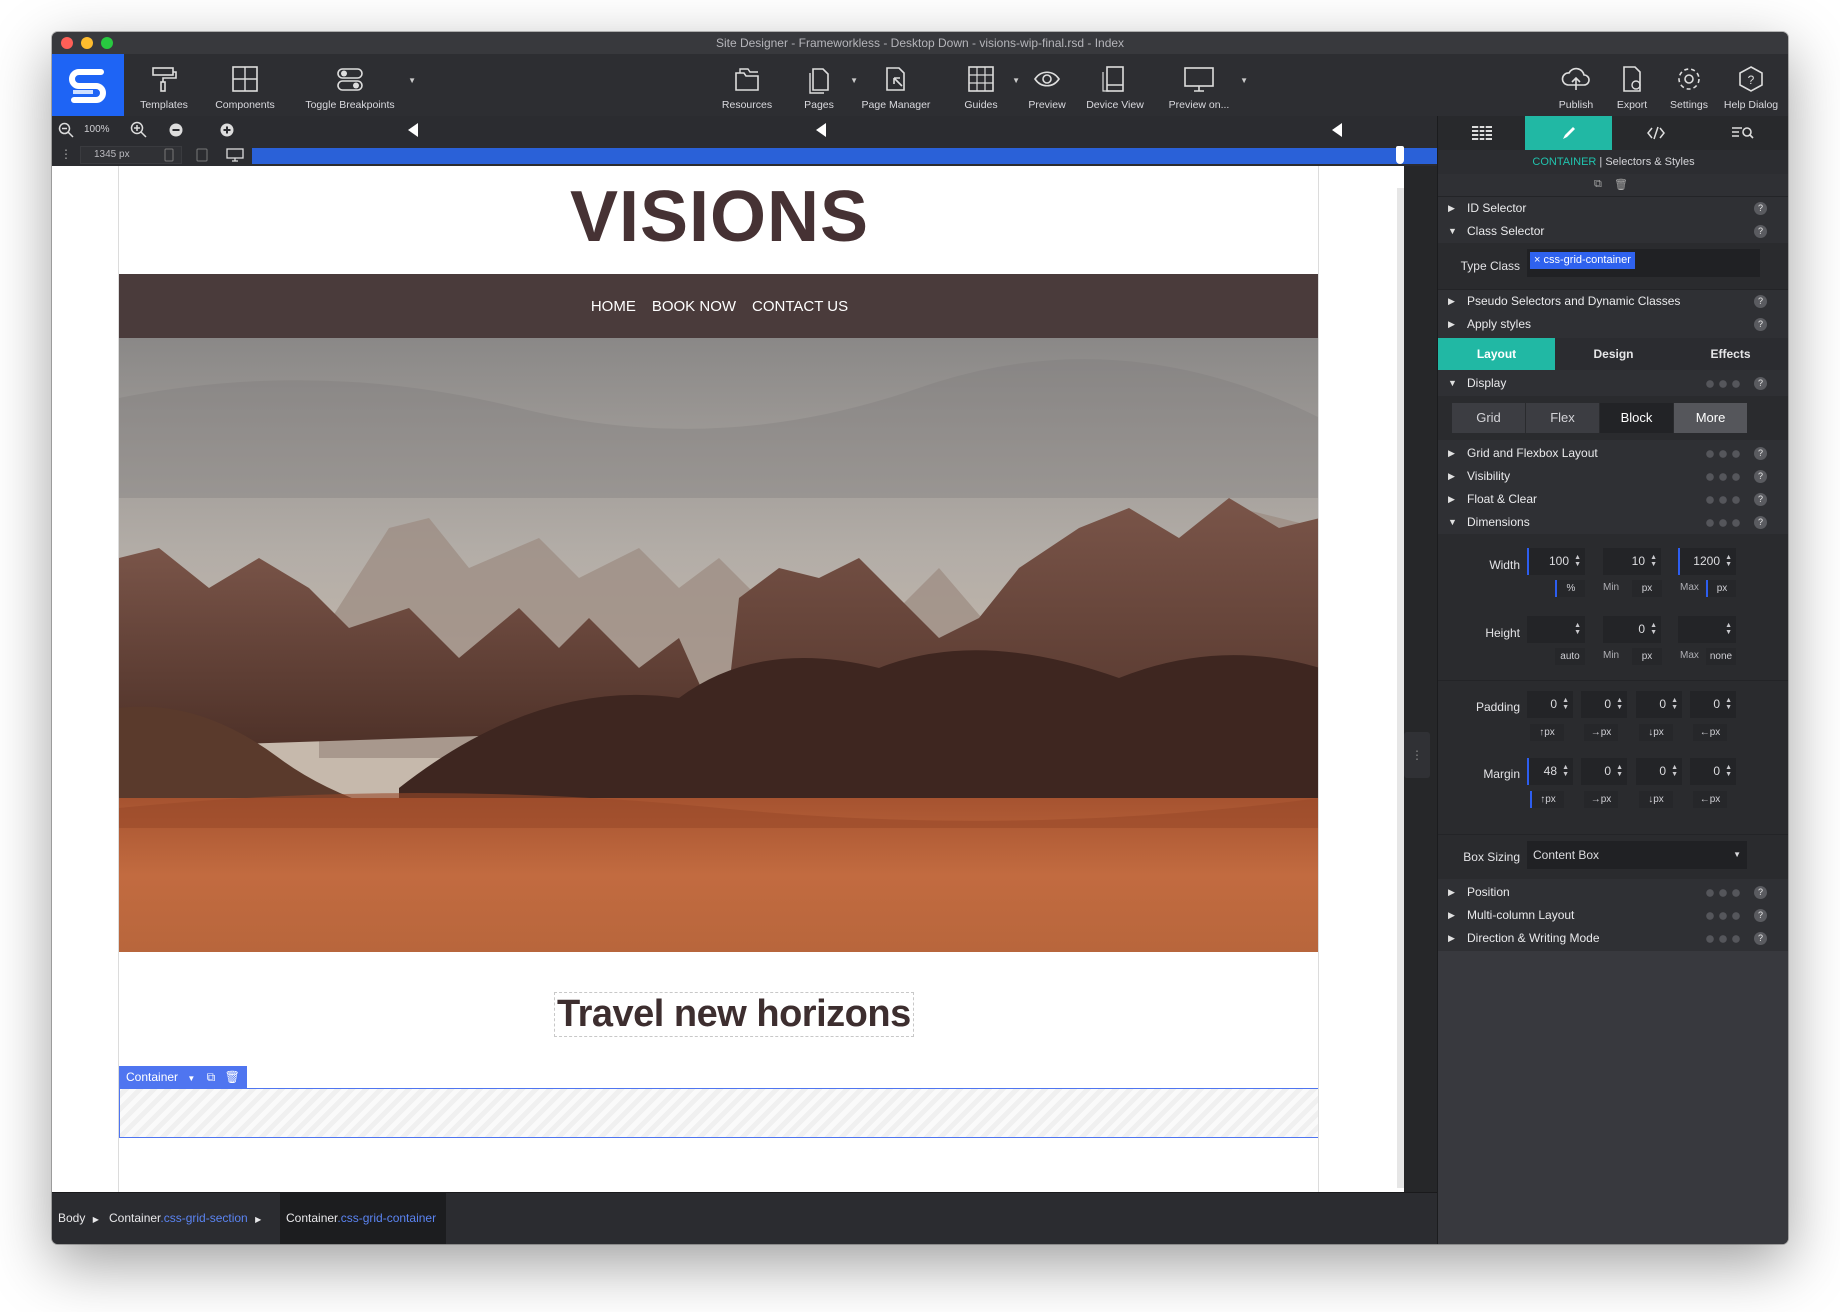  I want to click on pages-button: Pages ▼, so click(826, 86).